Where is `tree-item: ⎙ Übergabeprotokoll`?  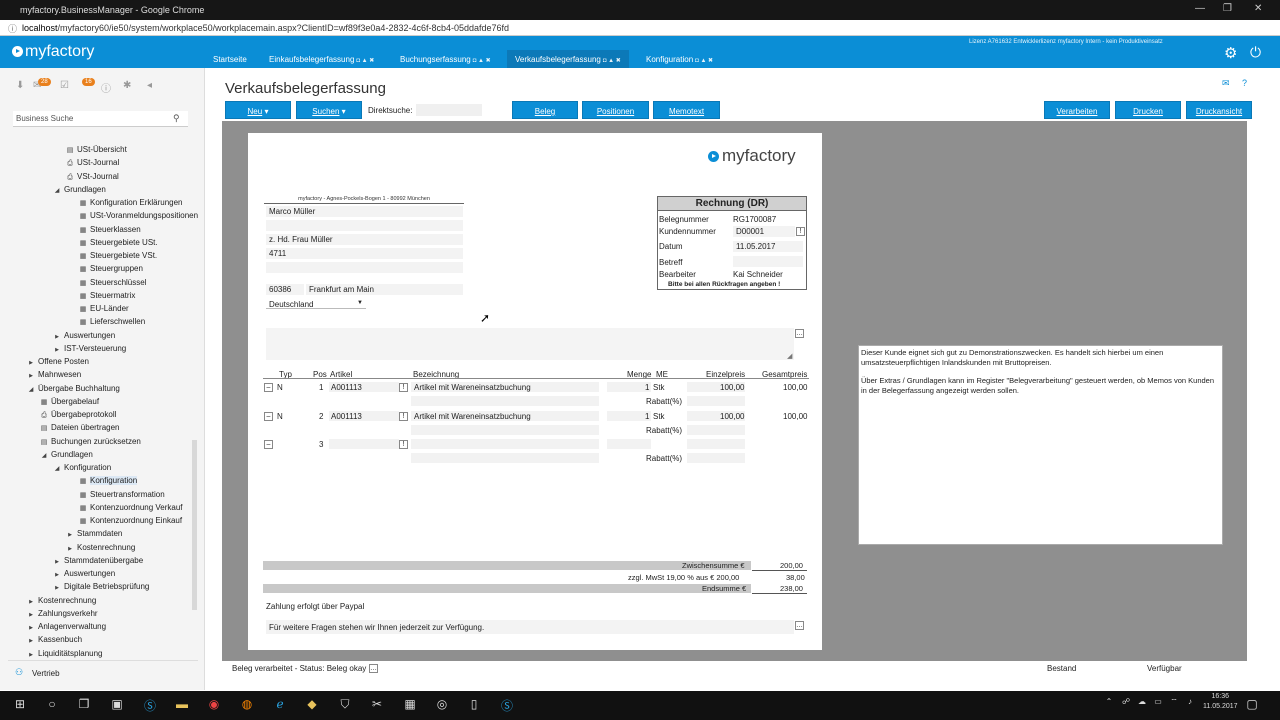 tree-item: ⎙ Übergabeprotokoll is located at coordinates (78, 415).